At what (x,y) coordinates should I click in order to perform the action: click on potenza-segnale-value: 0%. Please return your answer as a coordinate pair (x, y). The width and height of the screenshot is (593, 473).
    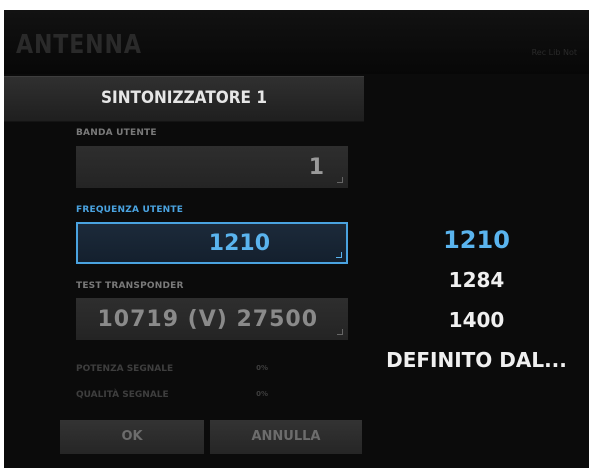
    Looking at the image, I should click on (262, 368).